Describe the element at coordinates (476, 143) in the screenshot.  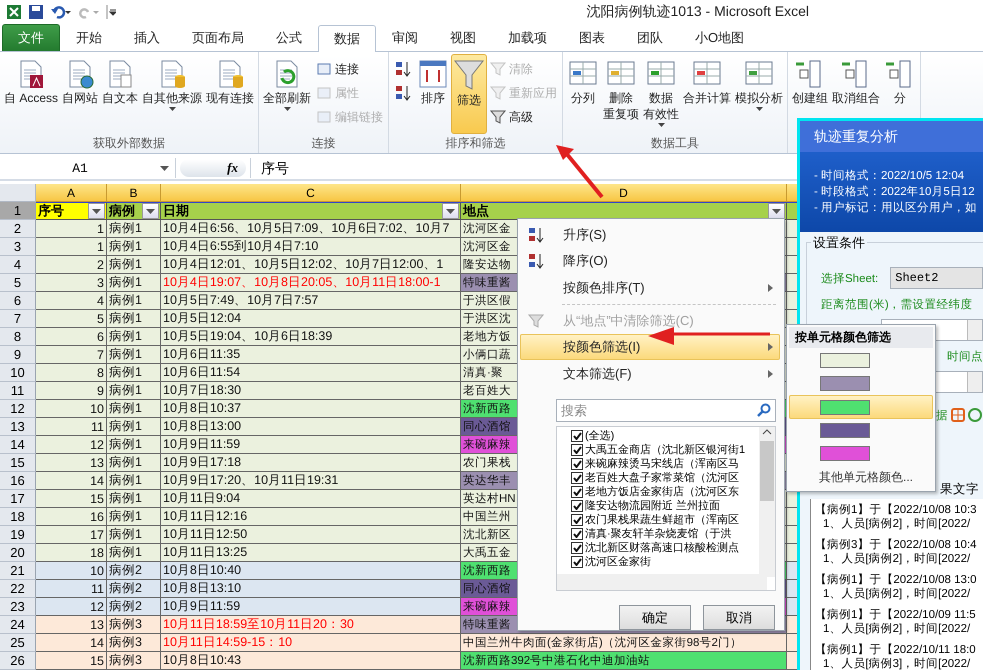
I see `group-label: 排序和筛选` at that location.